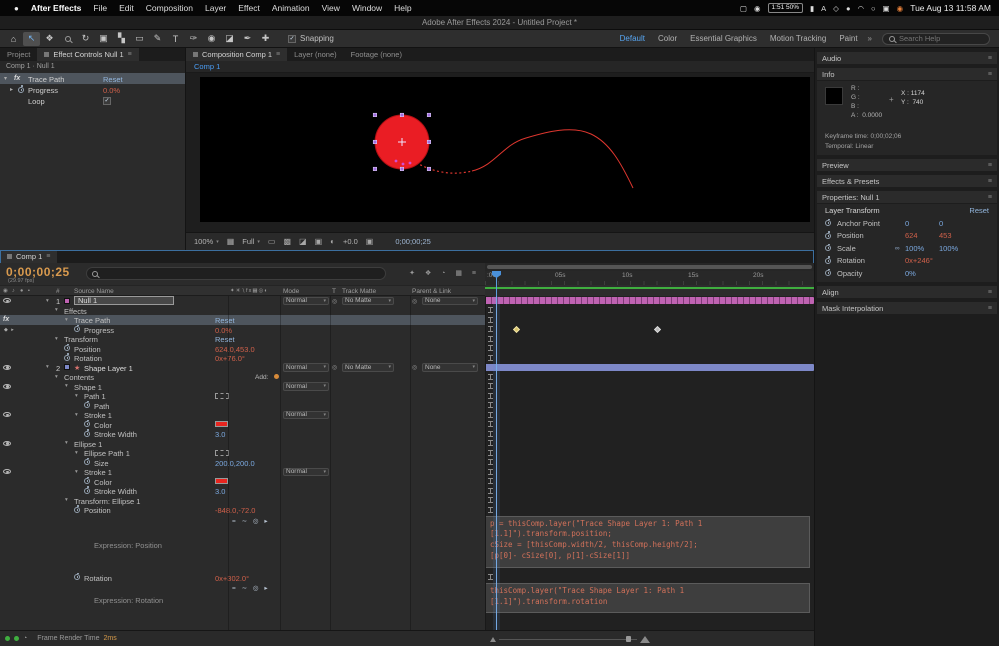 The height and width of the screenshot is (646, 999). Describe the element at coordinates (407, 444) in the screenshot. I see `row-ellipse-1: ▾ Ellipse 1` at that location.